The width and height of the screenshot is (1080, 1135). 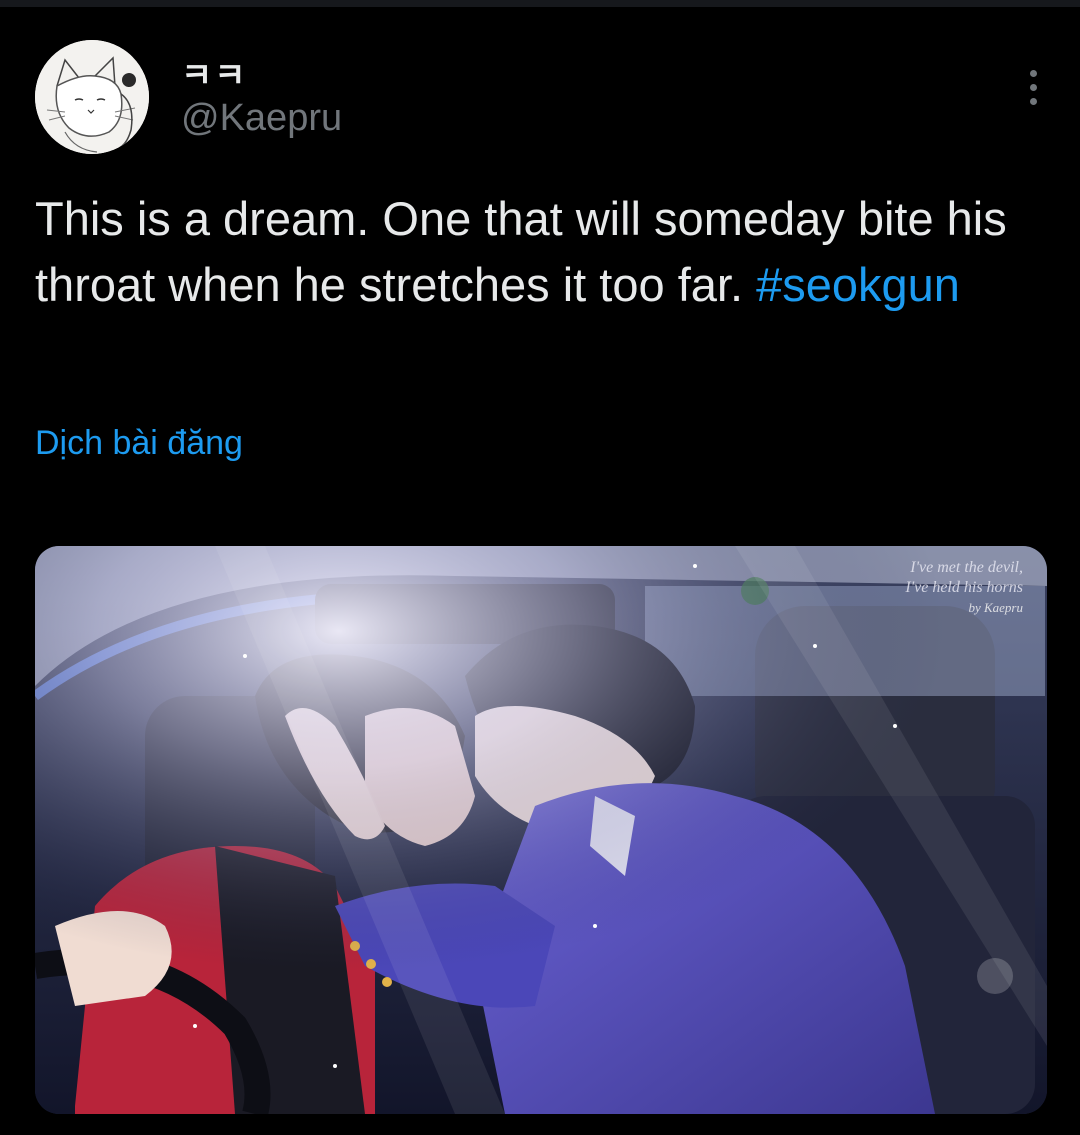 I want to click on display-name: ㅋㅋ, so click(x=214, y=72).